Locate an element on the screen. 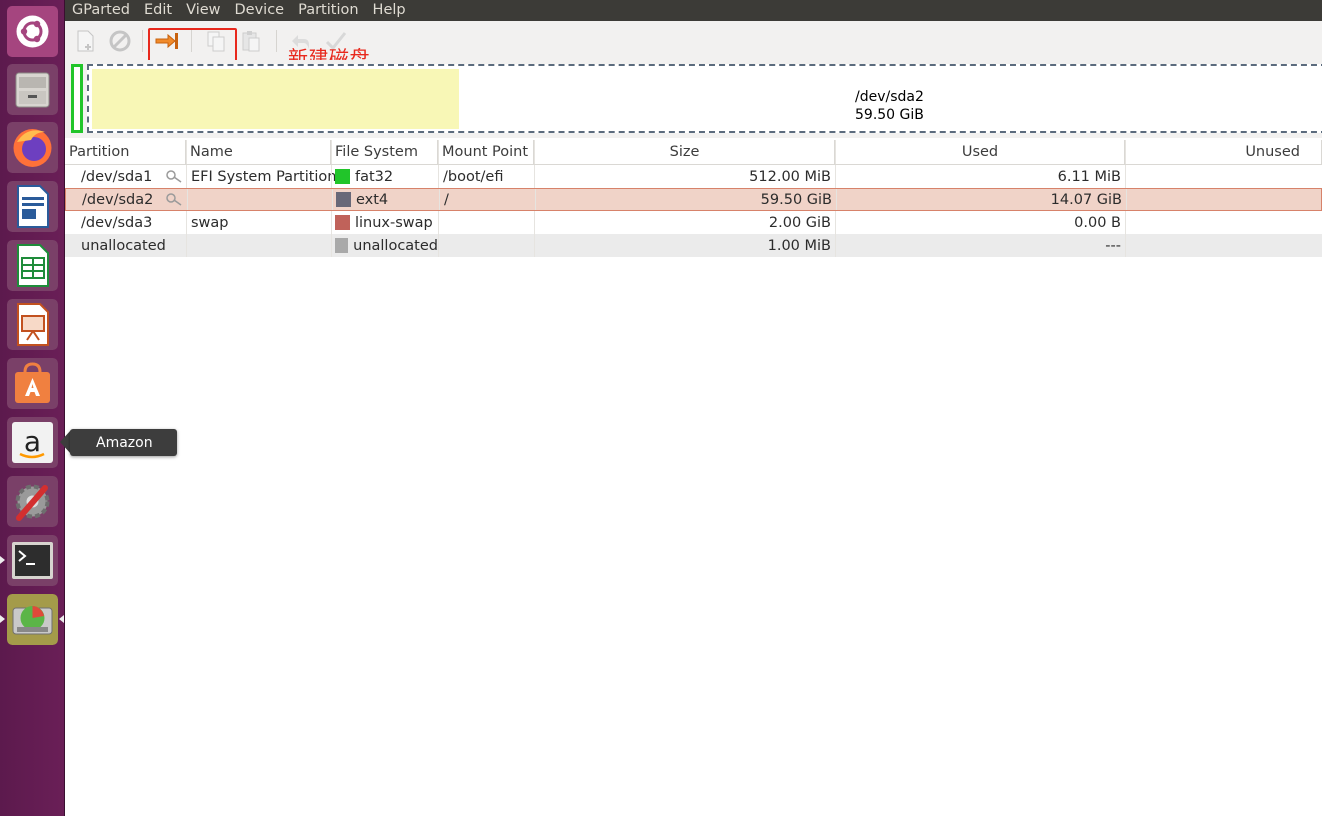 This screenshot has width=1322, height=816. launcher-tooltip: Amazon is located at coordinates (123, 442).